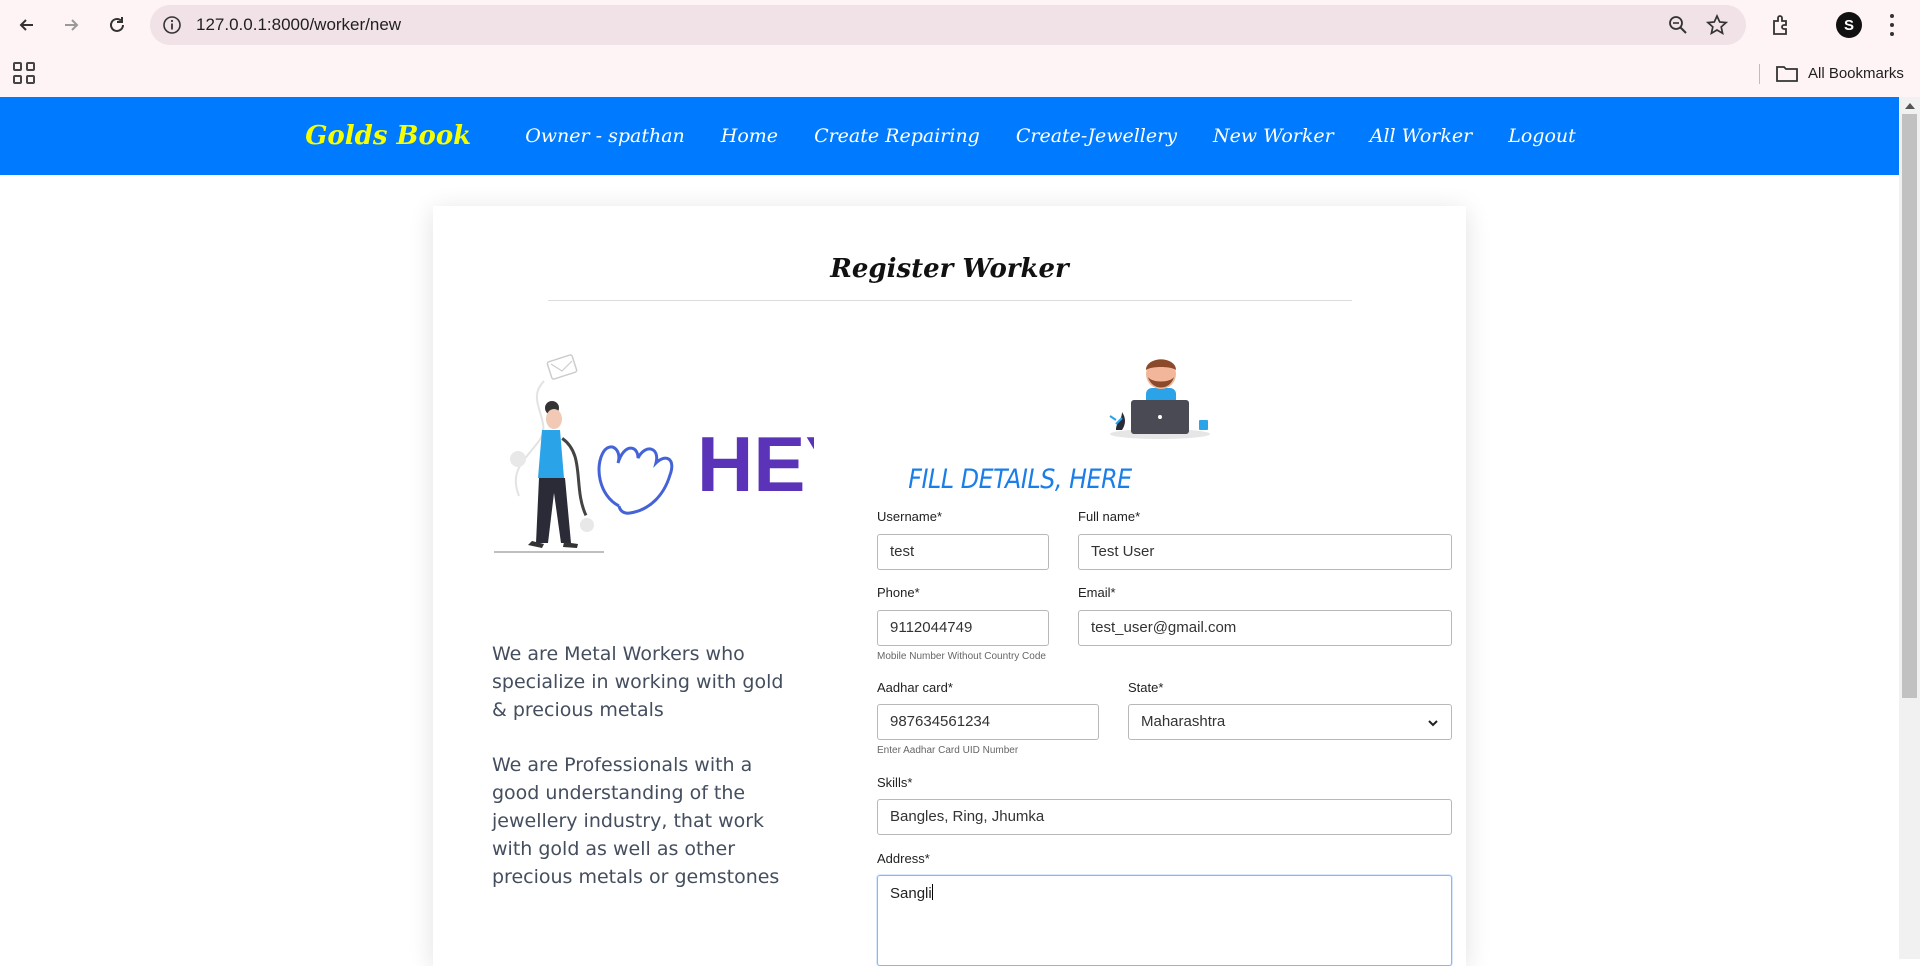 This screenshot has height=966, width=1920. What do you see at coordinates (1542, 136) in the screenshot?
I see `nav-link-logout: Logout` at bounding box center [1542, 136].